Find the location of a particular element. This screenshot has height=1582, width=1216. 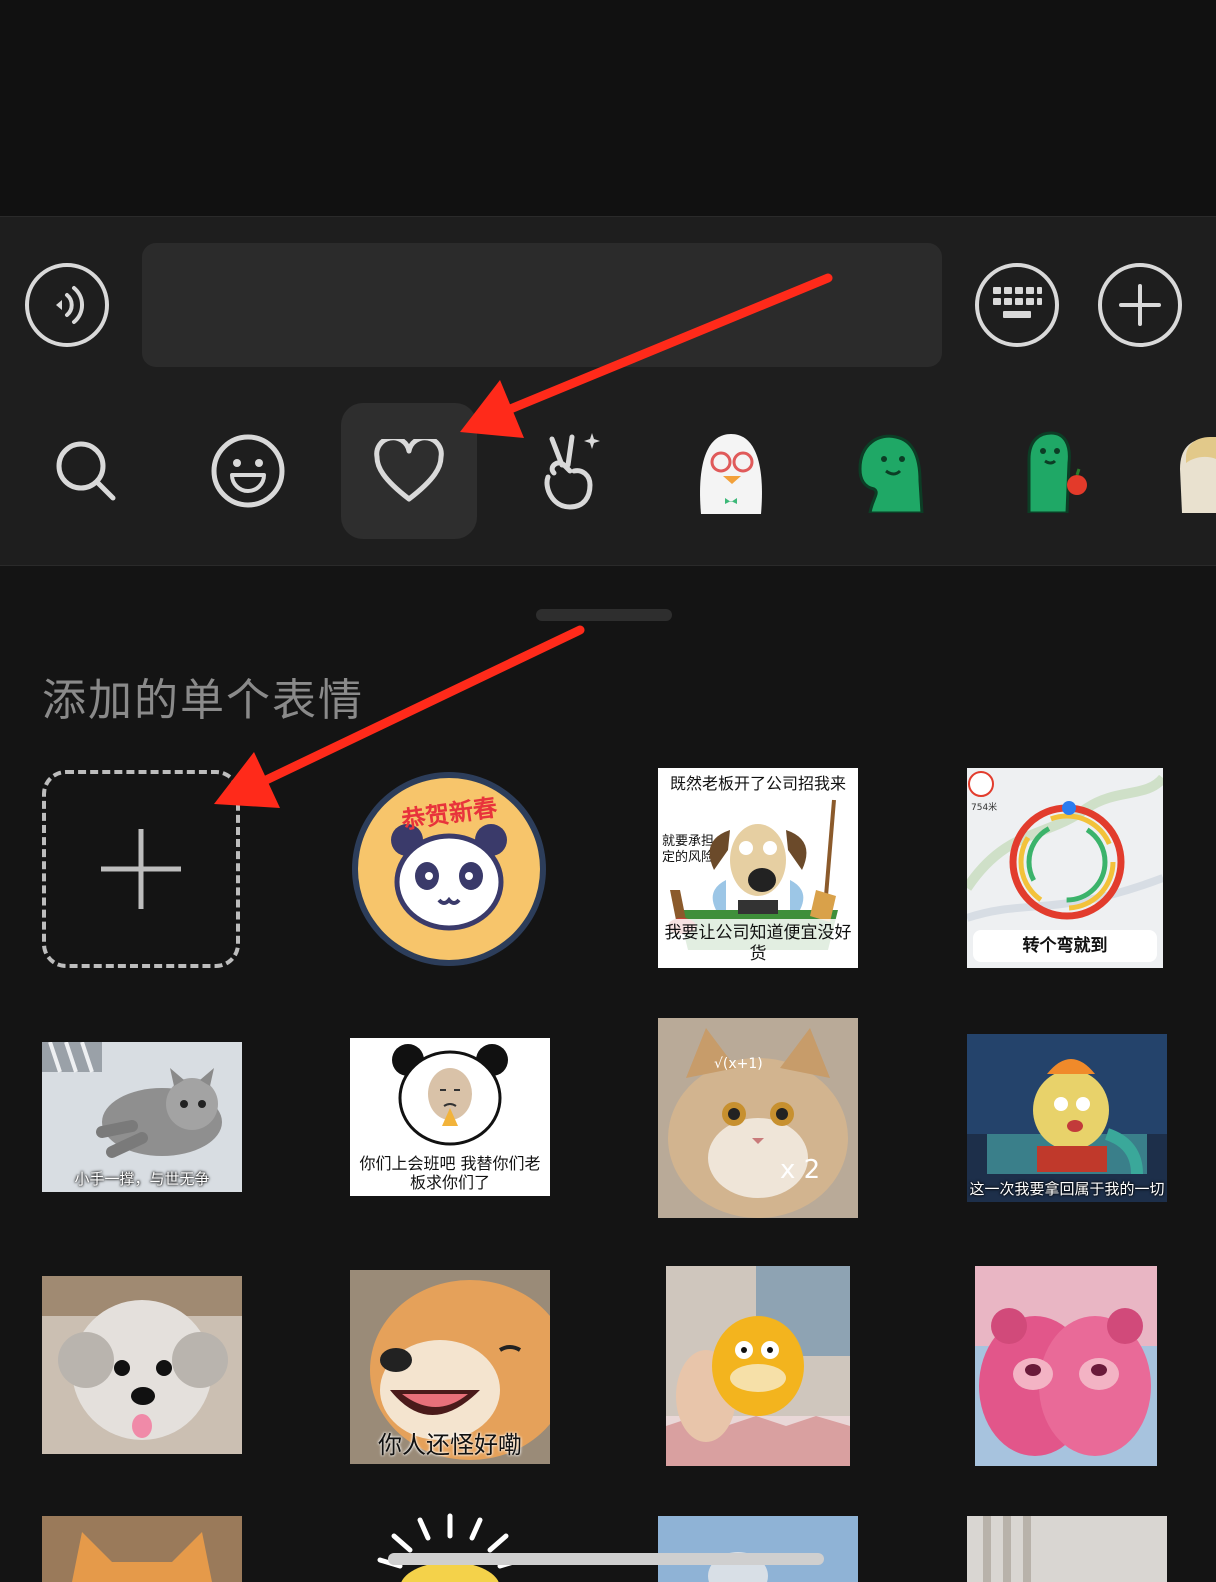

plus-circle-icon is located at coordinates (1140, 305).